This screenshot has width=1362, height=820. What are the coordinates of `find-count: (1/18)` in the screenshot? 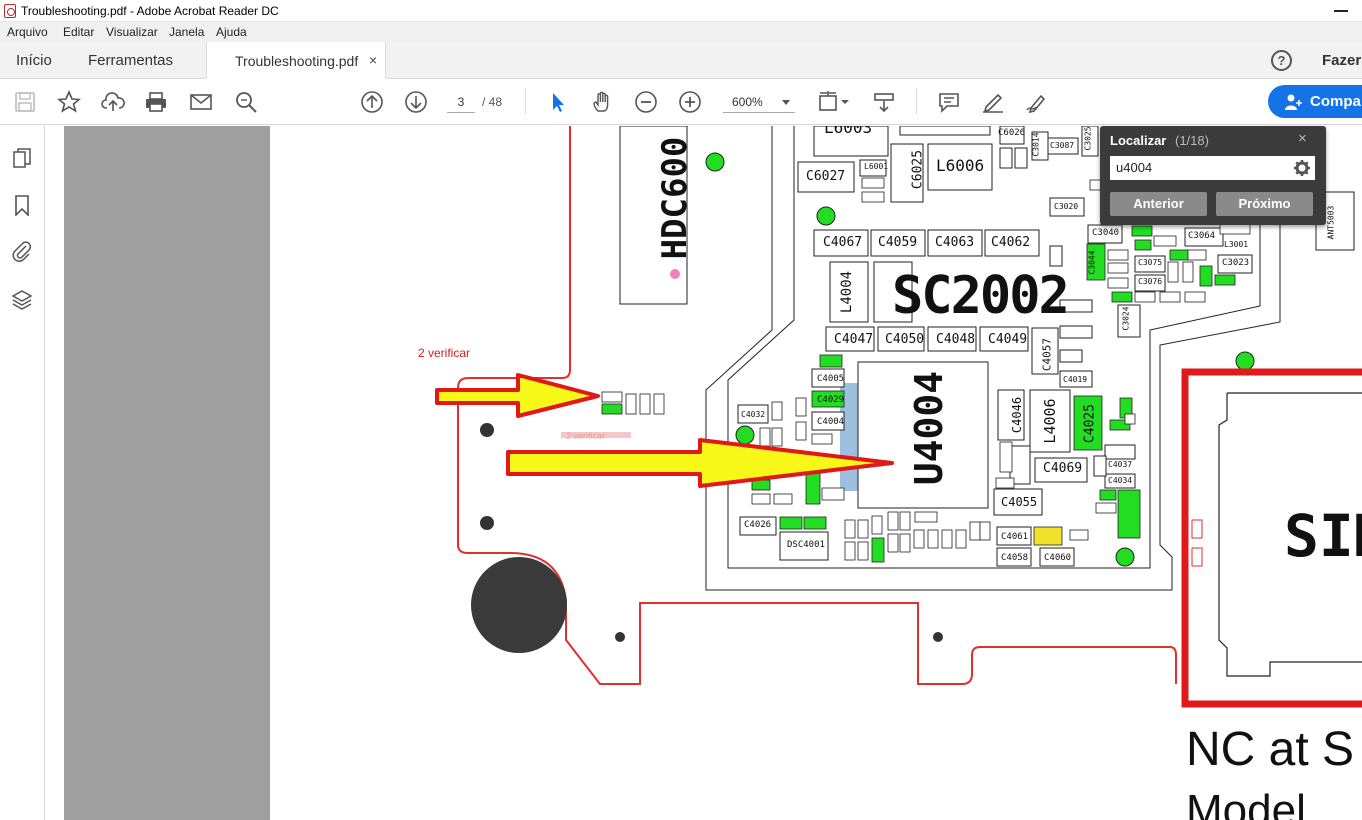 It's located at (1192, 140).